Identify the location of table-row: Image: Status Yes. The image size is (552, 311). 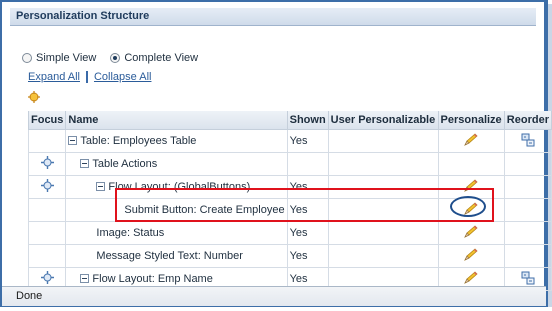
(289, 233).